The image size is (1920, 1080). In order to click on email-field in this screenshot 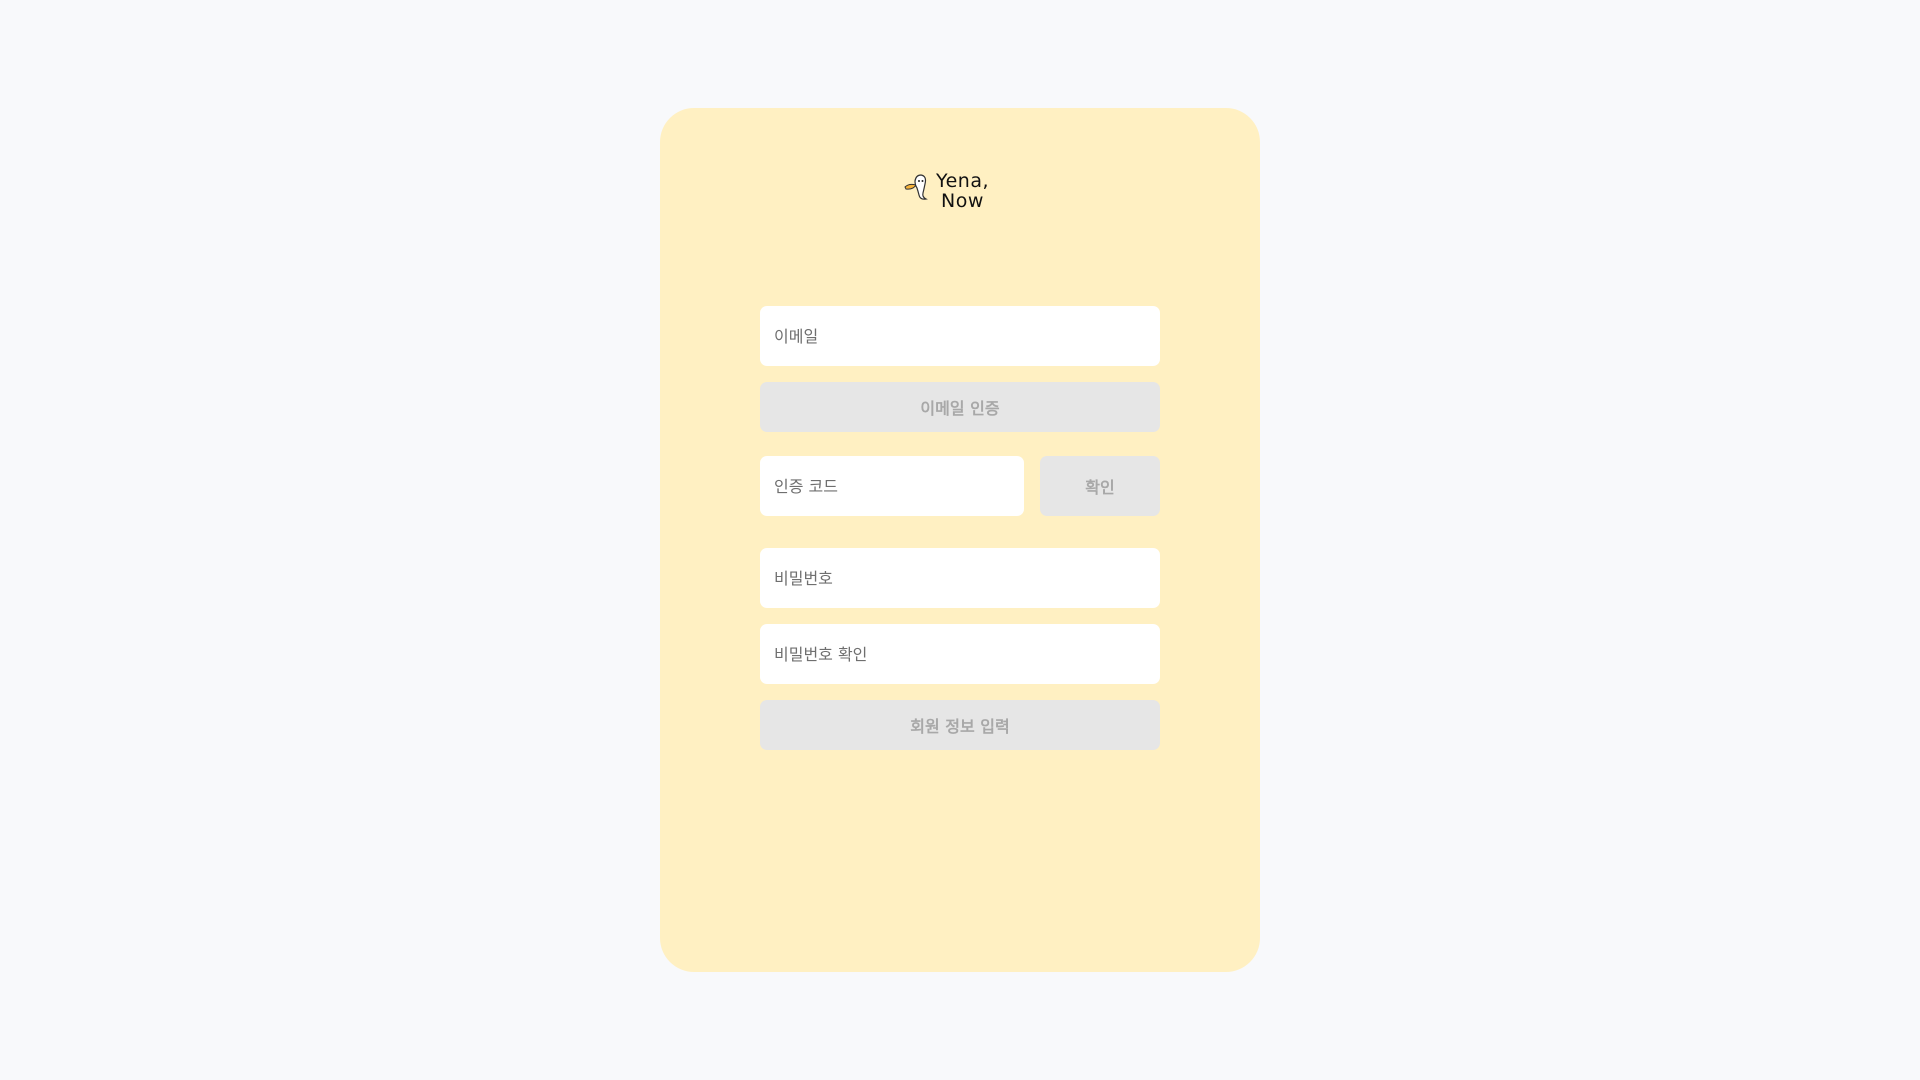, I will do `click(960, 336)`.